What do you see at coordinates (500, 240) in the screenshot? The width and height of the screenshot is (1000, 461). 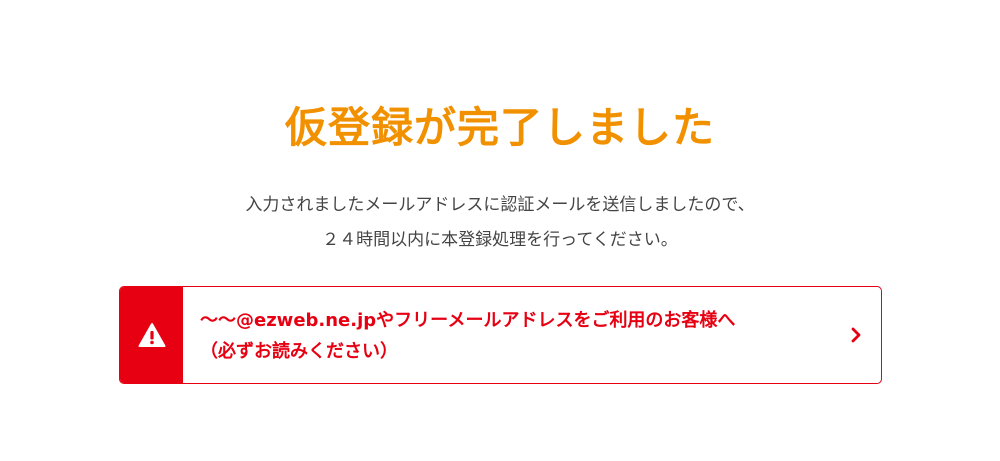 I see `description-line-2: ２４時間以内に本登録処理を行ってください。` at bounding box center [500, 240].